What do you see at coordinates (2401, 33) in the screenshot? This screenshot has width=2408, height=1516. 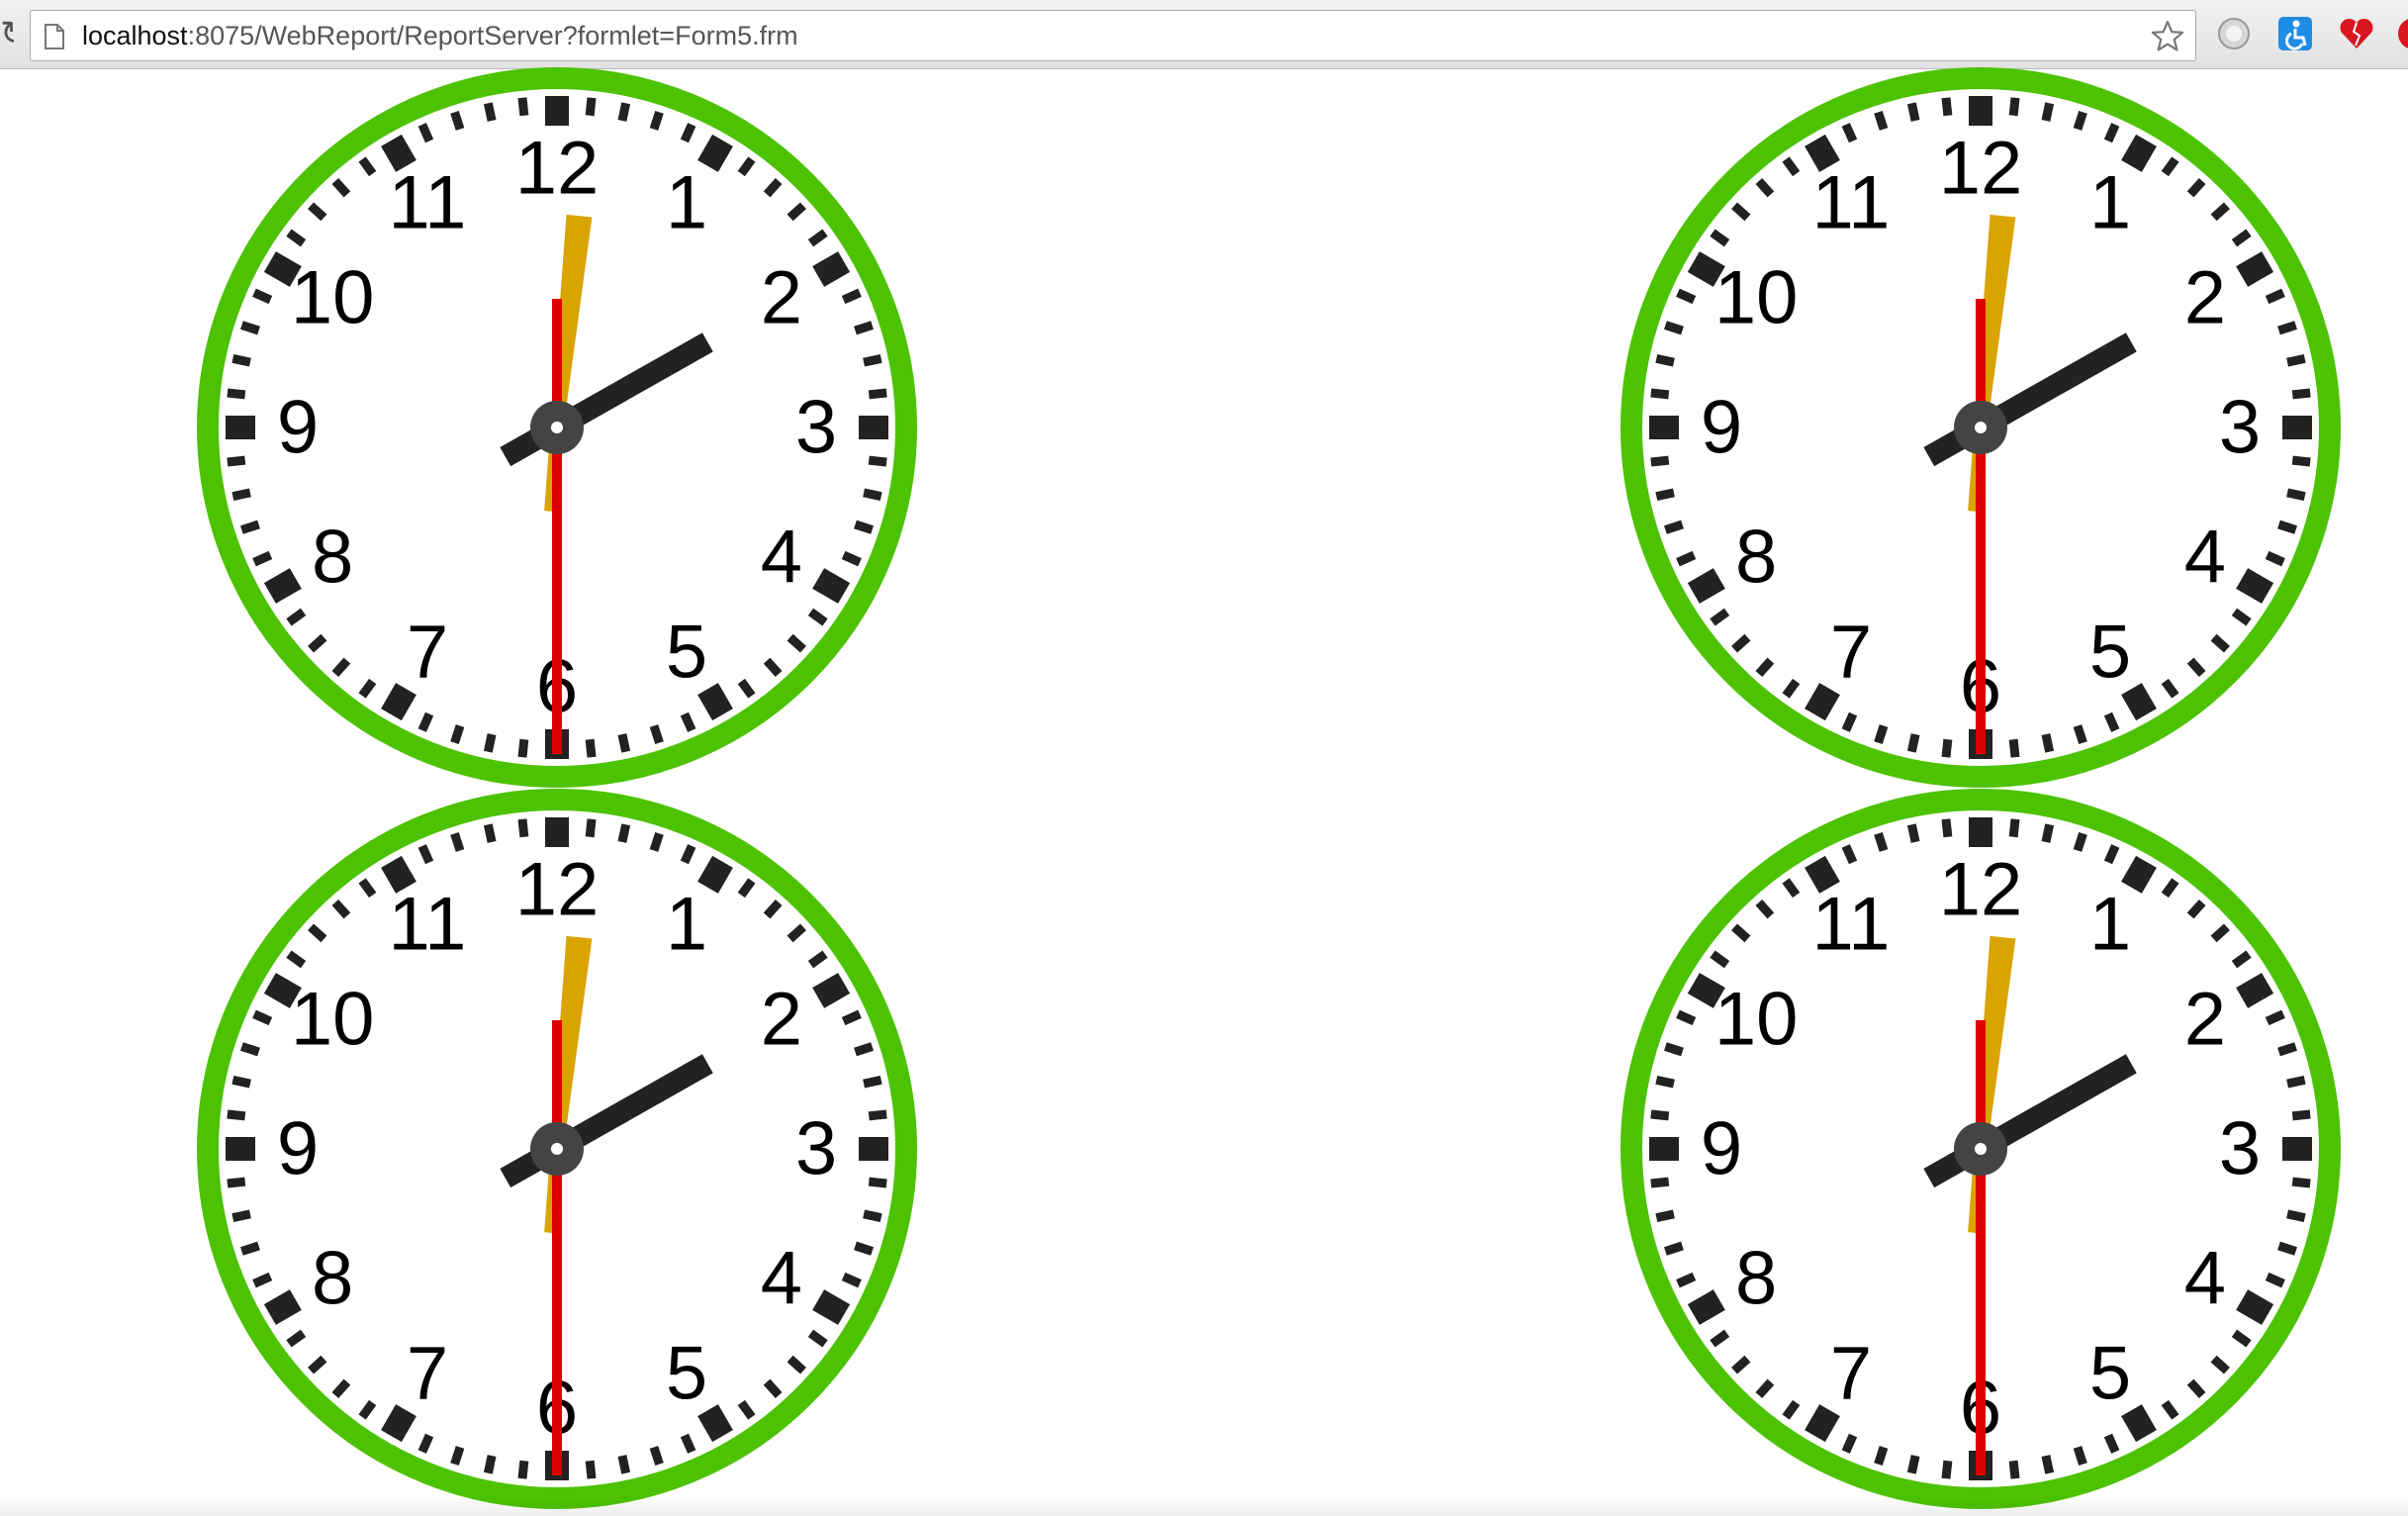 I see `red-extension-icon` at bounding box center [2401, 33].